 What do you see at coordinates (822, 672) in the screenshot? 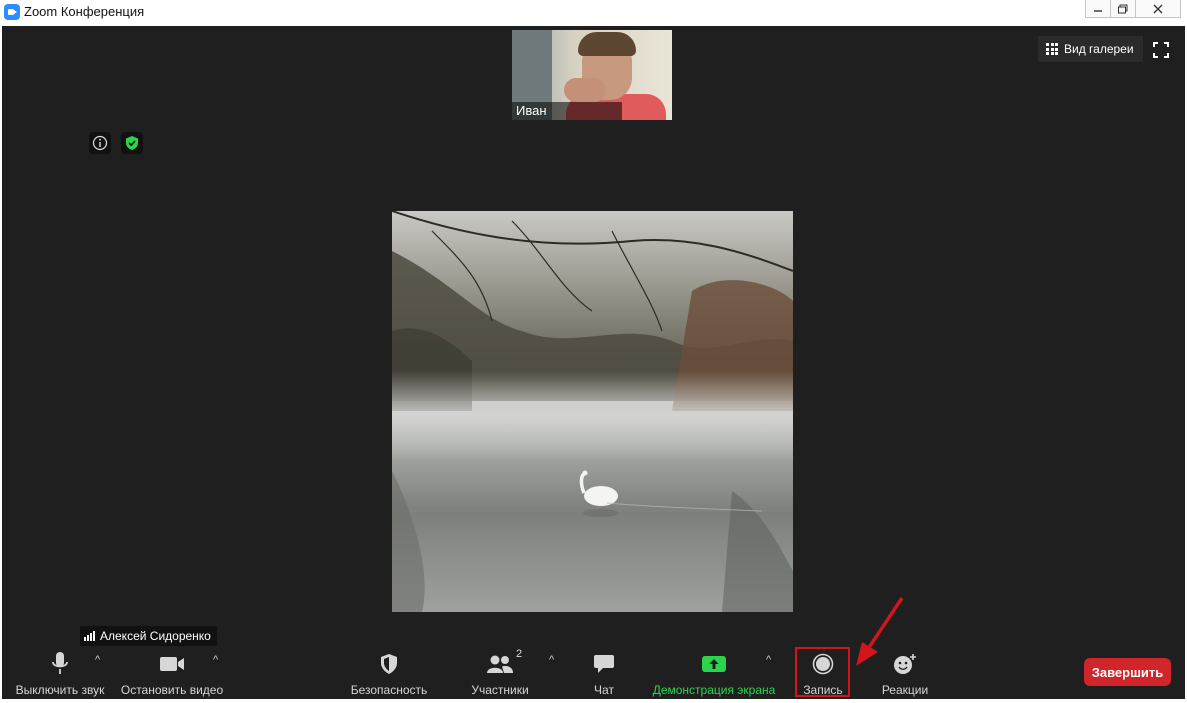
I see `record-highlight-box` at bounding box center [822, 672].